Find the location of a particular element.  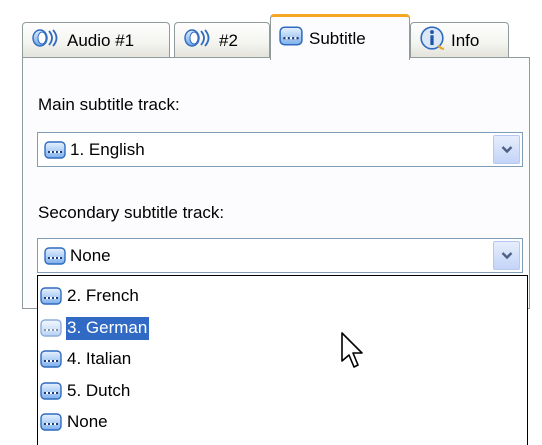

list-item: 5. Dutch is located at coordinates (86, 391).